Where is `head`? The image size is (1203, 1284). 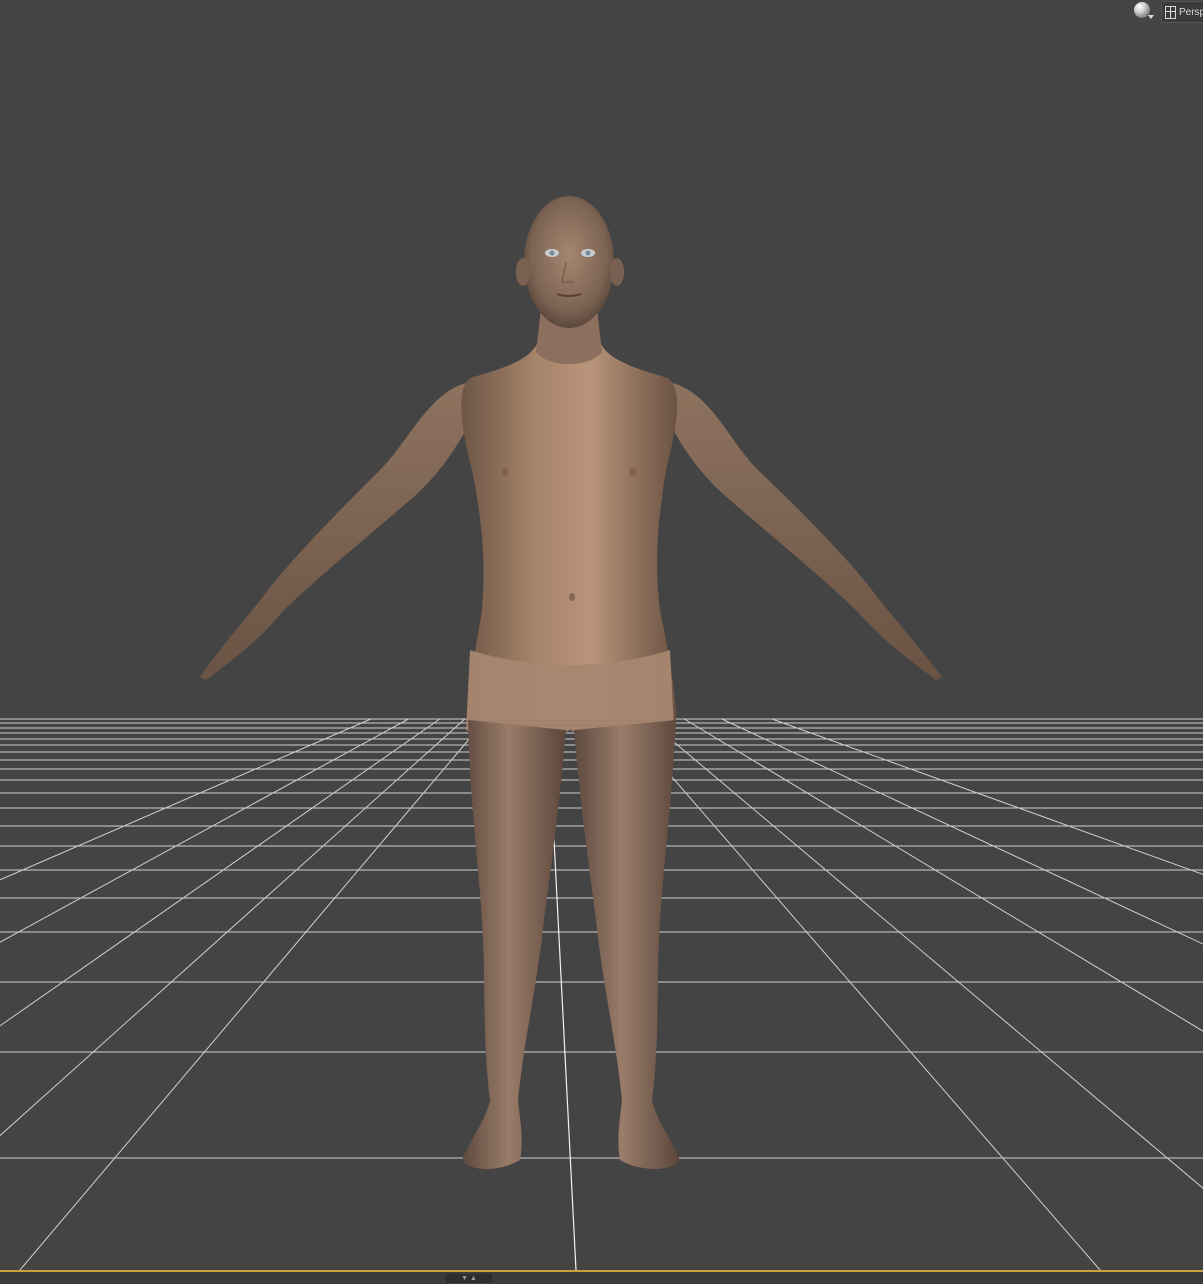 head is located at coordinates (569, 262).